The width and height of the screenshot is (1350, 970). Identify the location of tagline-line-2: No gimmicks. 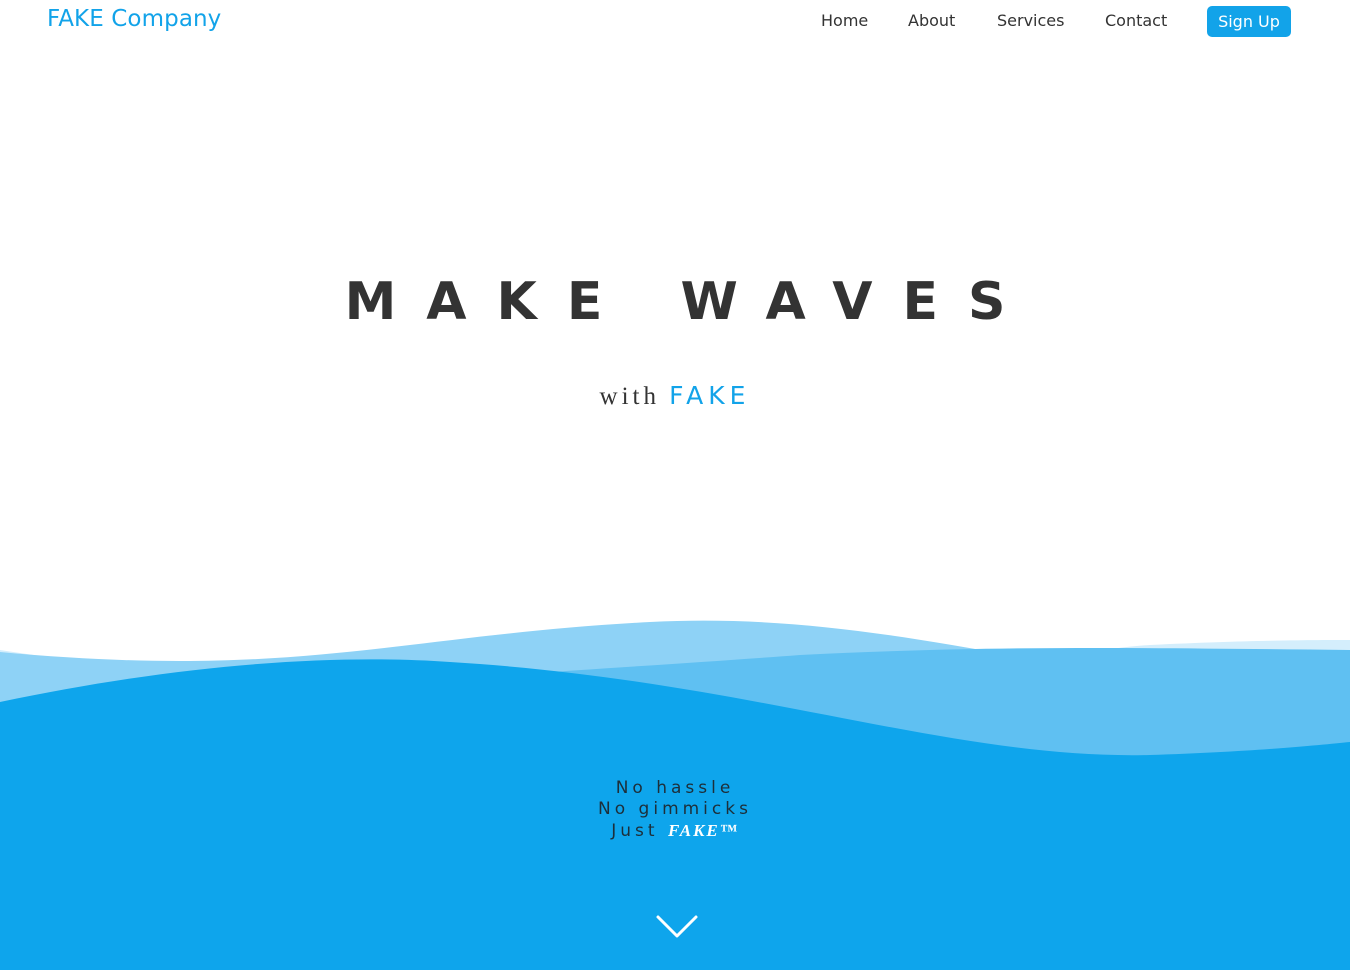
(675, 809).